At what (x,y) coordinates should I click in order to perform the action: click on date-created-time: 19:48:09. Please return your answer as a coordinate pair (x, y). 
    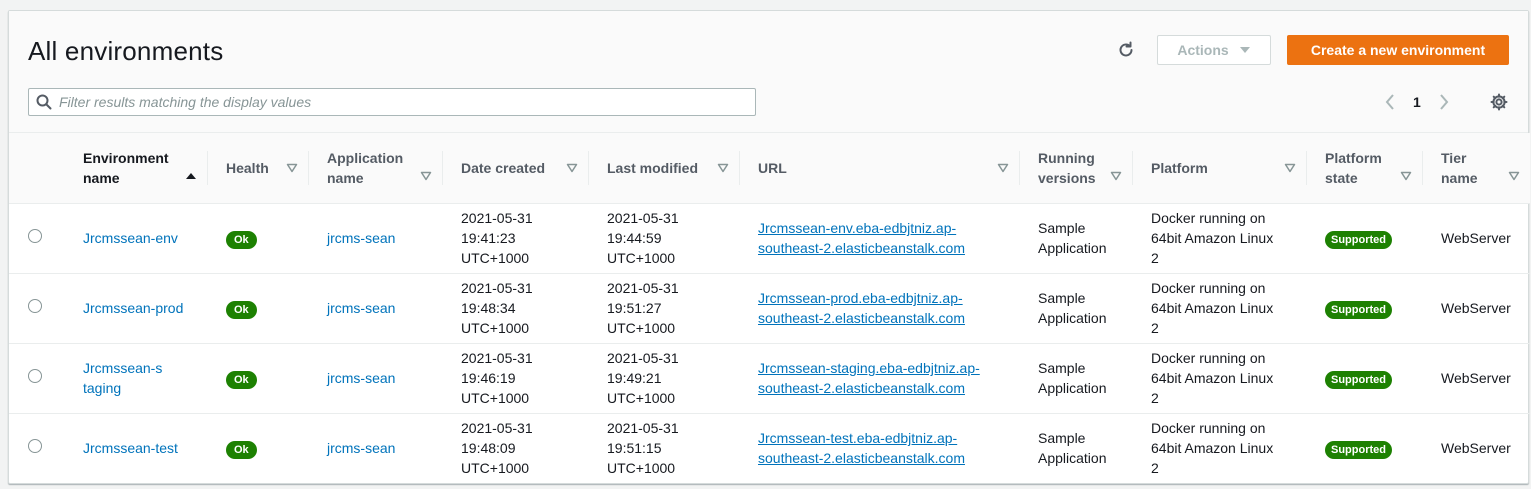
    Looking at the image, I should click on (488, 448).